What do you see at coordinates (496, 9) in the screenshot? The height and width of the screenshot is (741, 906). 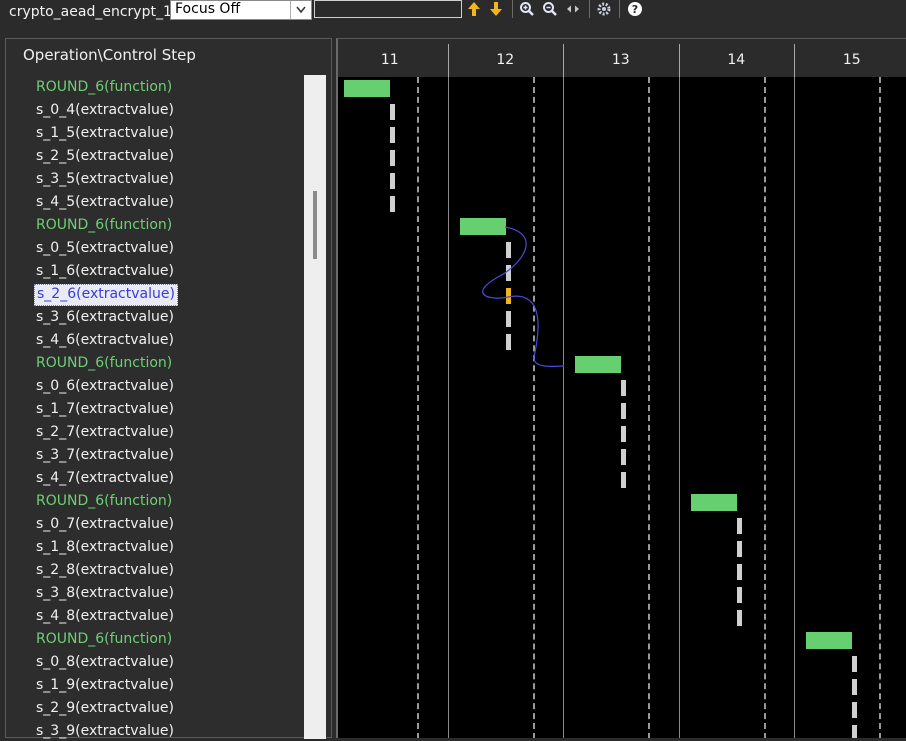 I see `arrow-down-icon` at bounding box center [496, 9].